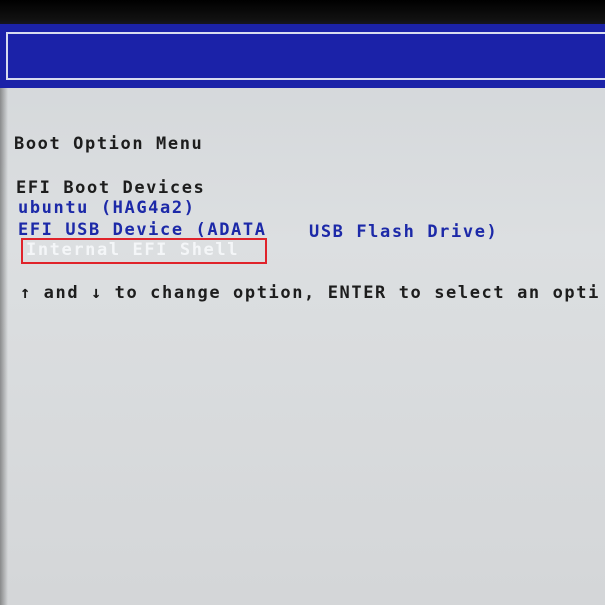  Describe the element at coordinates (144, 251) in the screenshot. I see `selection-highlight-box` at that location.